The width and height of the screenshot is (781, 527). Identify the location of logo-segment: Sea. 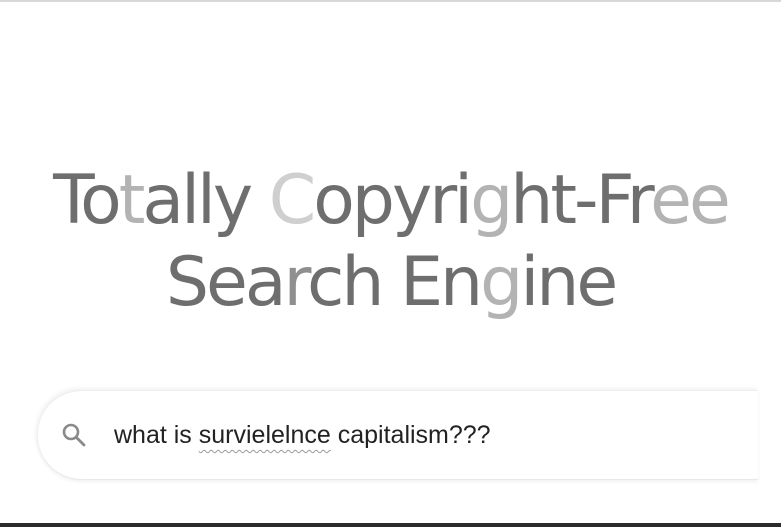
(226, 282).